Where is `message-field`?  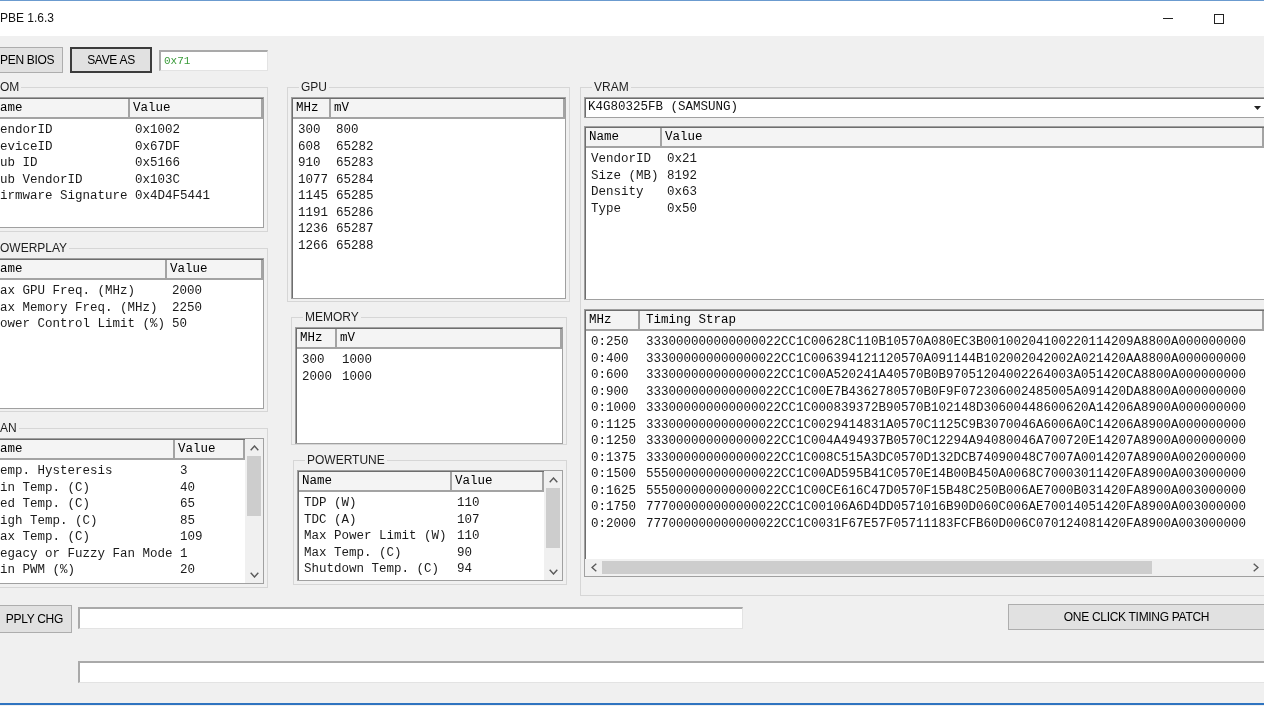
message-field is located at coordinates (410, 618).